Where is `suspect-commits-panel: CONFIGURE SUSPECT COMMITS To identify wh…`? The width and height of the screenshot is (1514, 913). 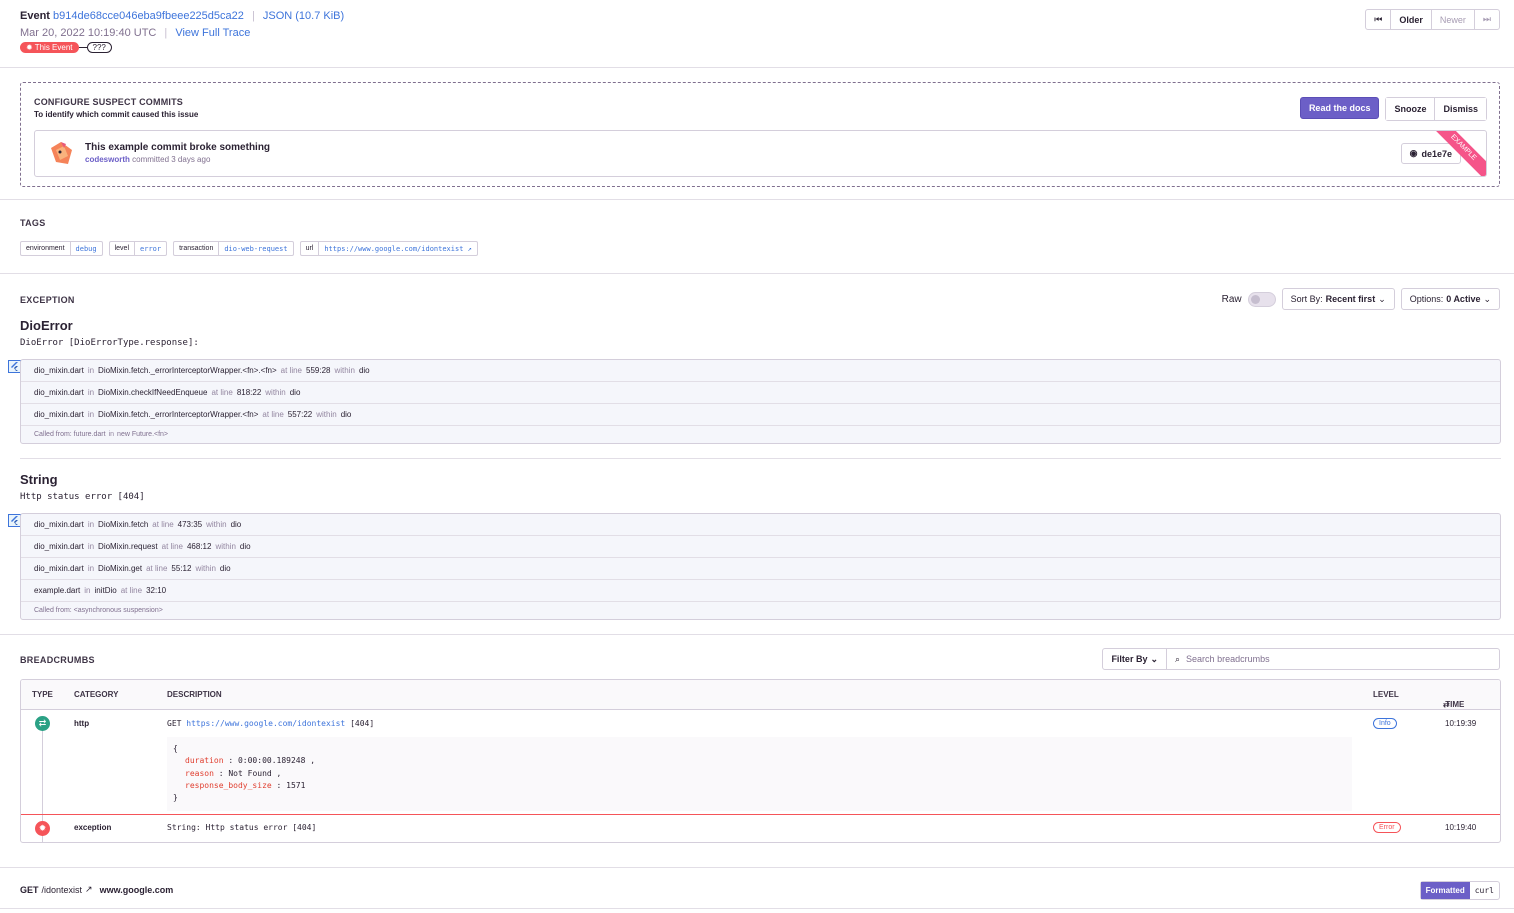 suspect-commits-panel: CONFIGURE SUSPECT COMMITS To identify wh… is located at coordinates (760, 134).